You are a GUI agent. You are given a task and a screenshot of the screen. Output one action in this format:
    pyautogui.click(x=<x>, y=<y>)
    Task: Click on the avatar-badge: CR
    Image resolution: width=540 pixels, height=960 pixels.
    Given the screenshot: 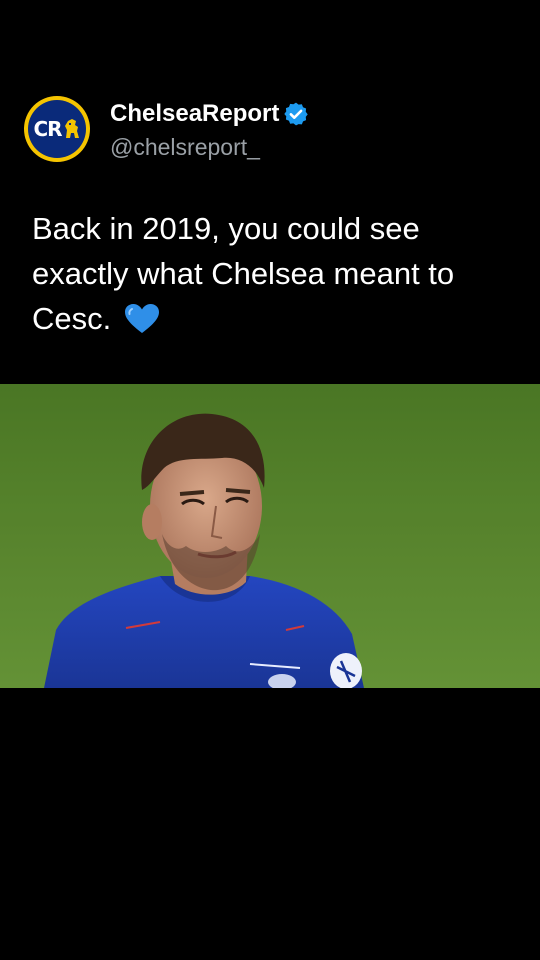 What is the action you would take?
    pyautogui.click(x=57, y=129)
    